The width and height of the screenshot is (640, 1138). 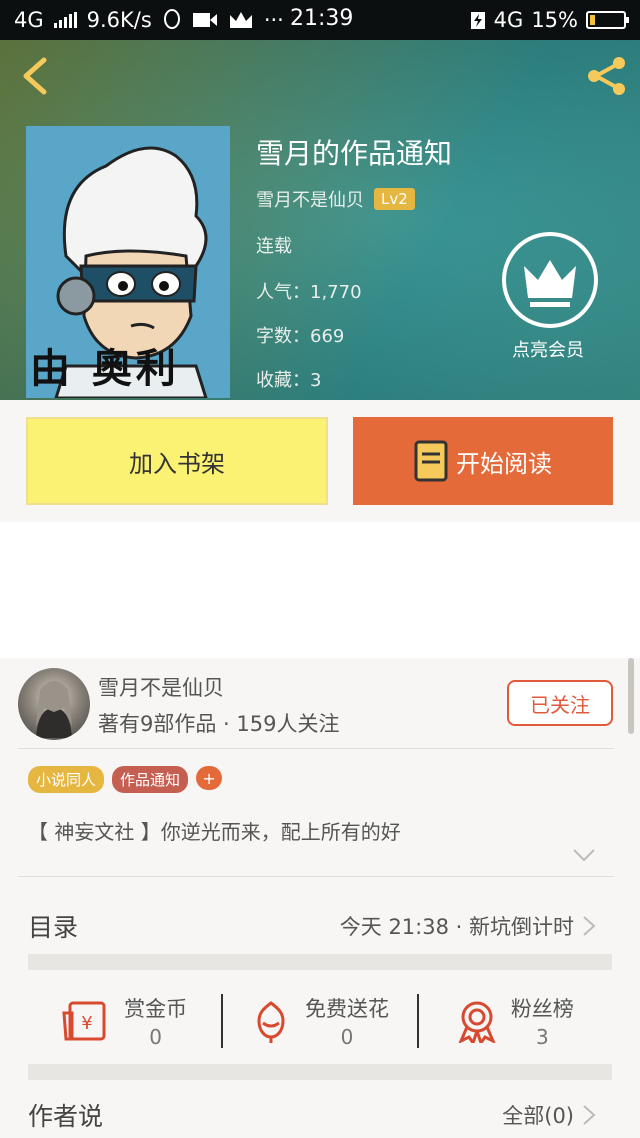 I want to click on share-icon, so click(x=606, y=76).